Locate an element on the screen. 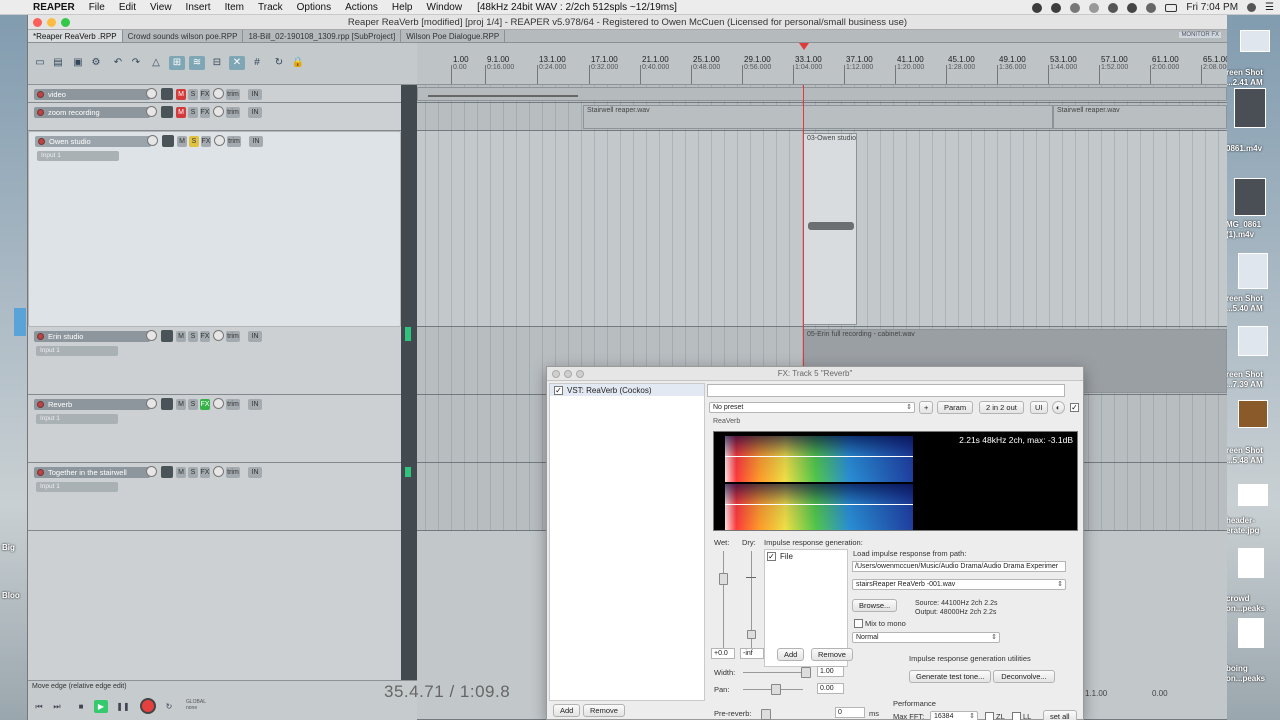 Image resolution: width=1280 pixels, height=720 pixels. menu-help: Help is located at coordinates (402, 7).